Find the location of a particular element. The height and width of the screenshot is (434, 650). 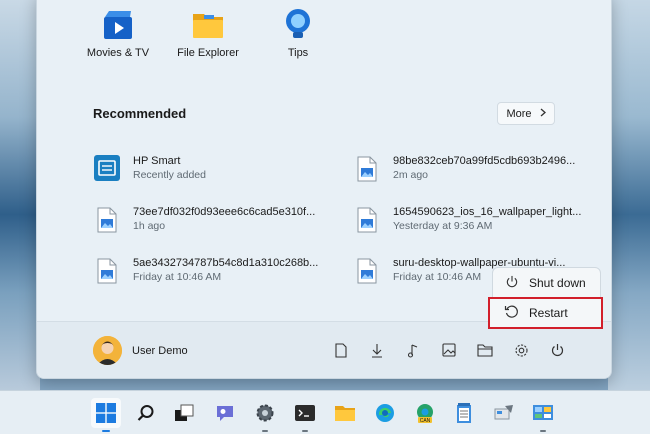

terminal-button is located at coordinates (305, 415).